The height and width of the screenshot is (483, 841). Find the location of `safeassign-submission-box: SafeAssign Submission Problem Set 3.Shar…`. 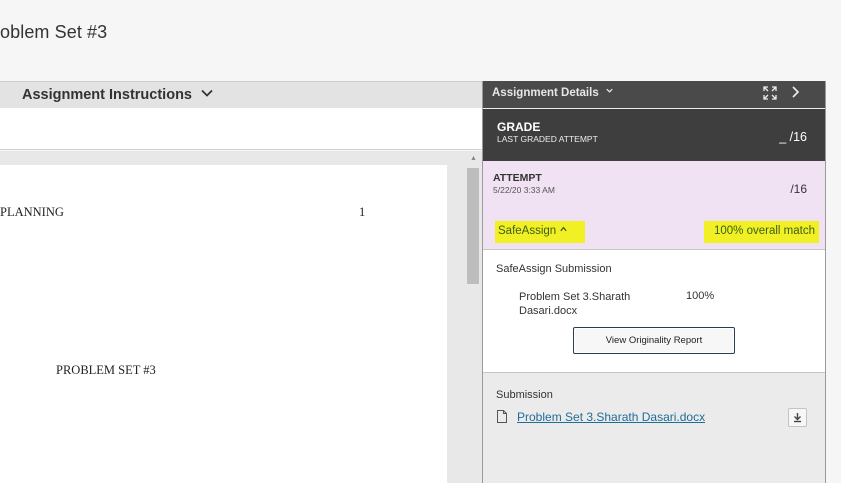

safeassign-submission-box: SafeAssign Submission Problem Set 3.Shar… is located at coordinates (654, 311).